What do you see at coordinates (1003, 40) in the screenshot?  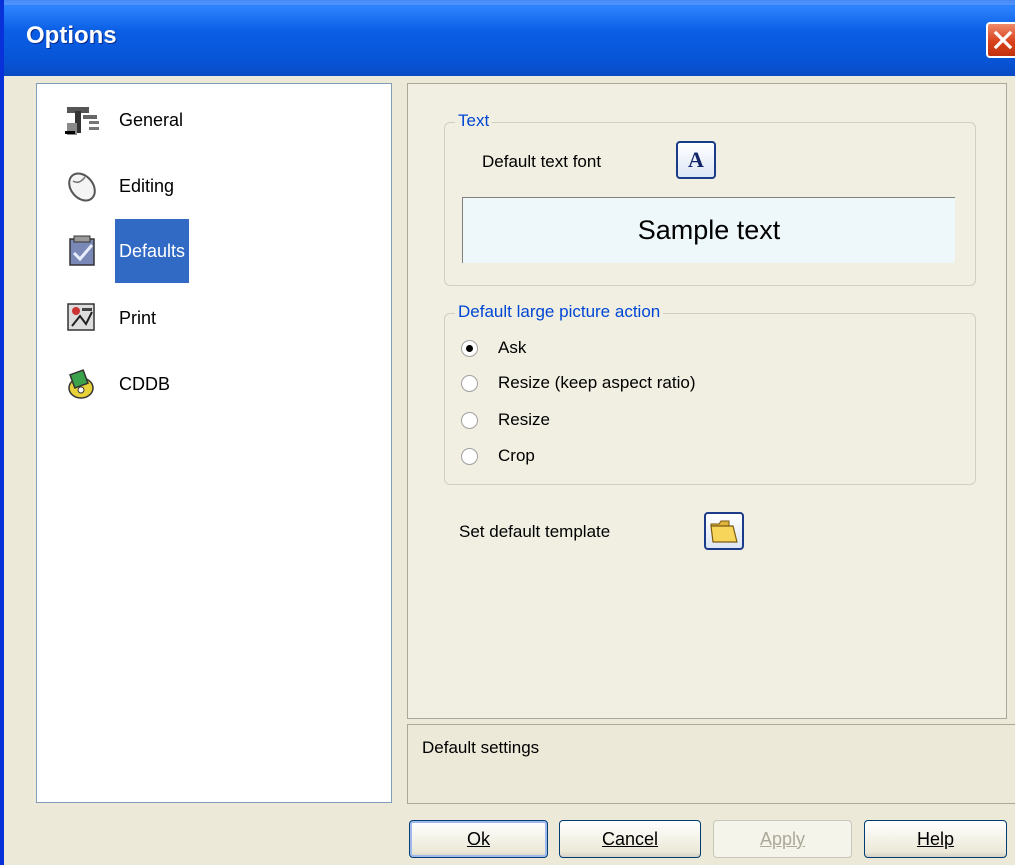 I see `close-icon` at bounding box center [1003, 40].